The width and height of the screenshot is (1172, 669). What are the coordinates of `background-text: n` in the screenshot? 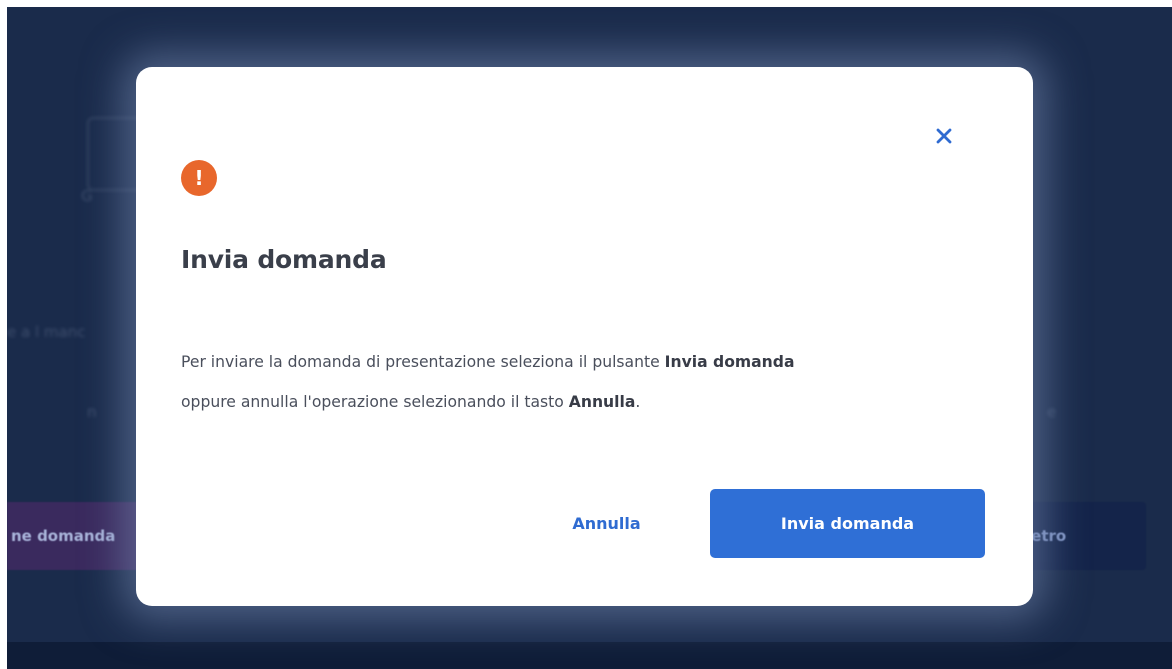 It's located at (92, 412).